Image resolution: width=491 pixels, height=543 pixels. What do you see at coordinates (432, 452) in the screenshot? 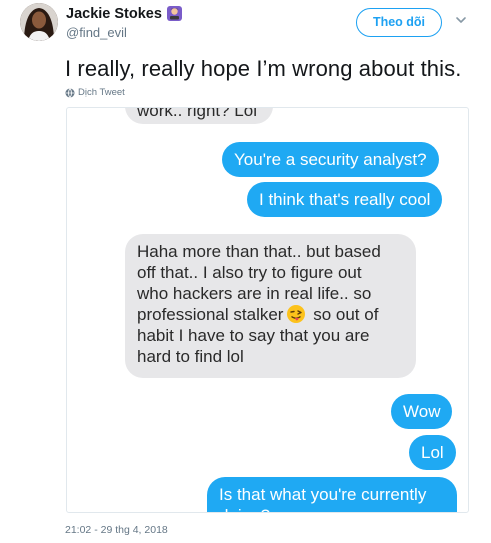
I see `message-sent: Lol` at bounding box center [432, 452].